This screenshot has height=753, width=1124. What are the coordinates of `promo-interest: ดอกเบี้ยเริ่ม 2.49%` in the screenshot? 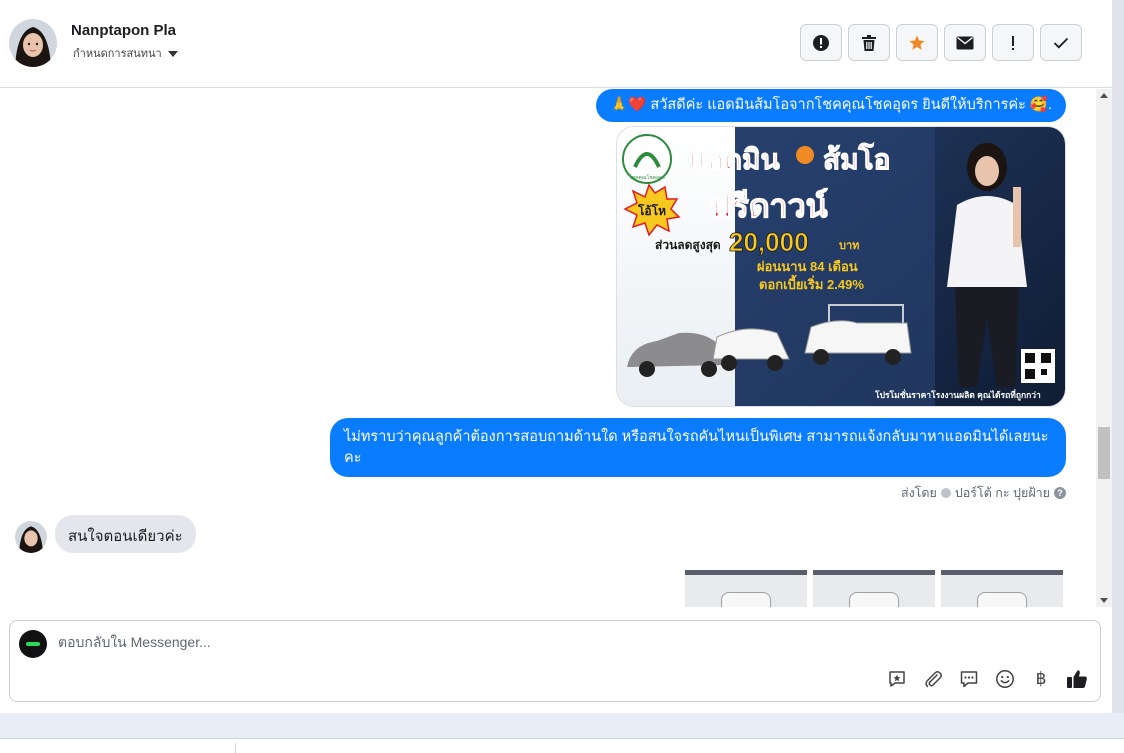 It's located at (811, 283).